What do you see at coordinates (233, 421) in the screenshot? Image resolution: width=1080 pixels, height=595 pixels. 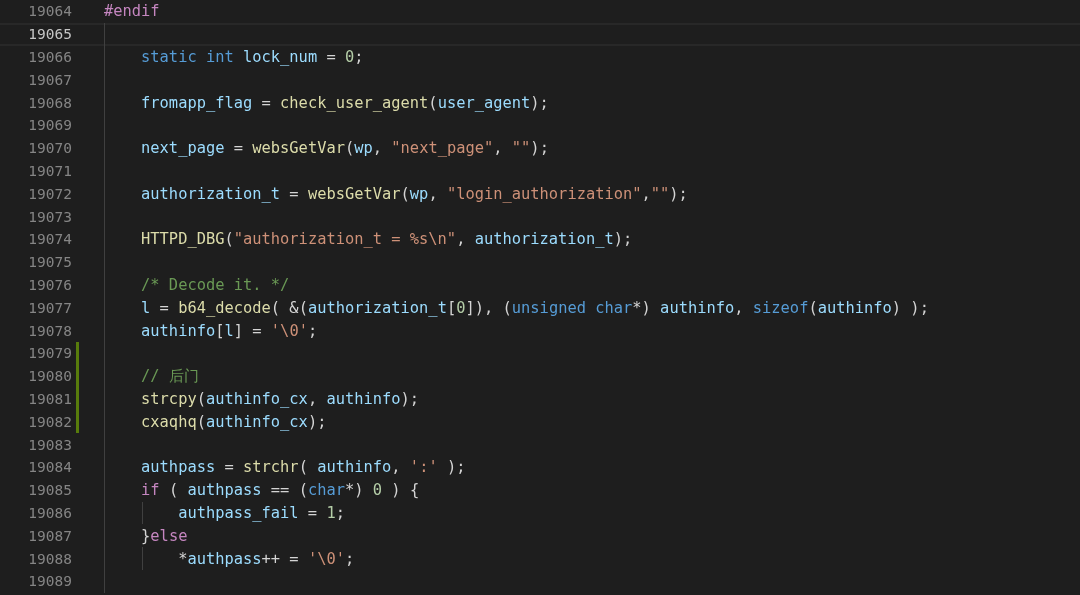 I see `code-line: cxaqhq(authinfo_cx);` at bounding box center [233, 421].